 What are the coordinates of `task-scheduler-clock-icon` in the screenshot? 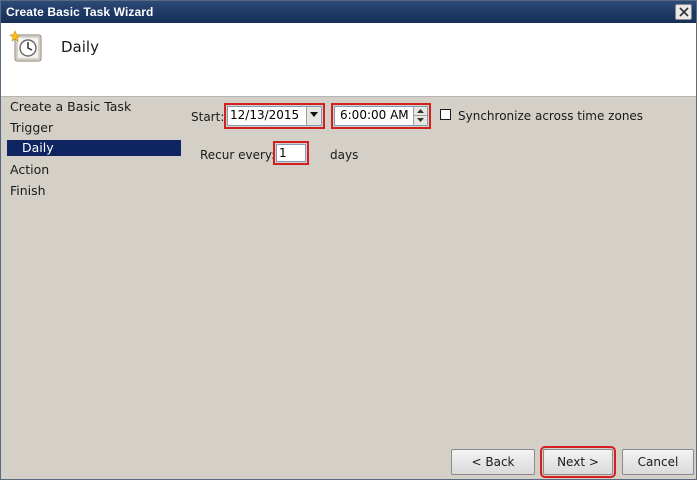 It's located at (25, 46).